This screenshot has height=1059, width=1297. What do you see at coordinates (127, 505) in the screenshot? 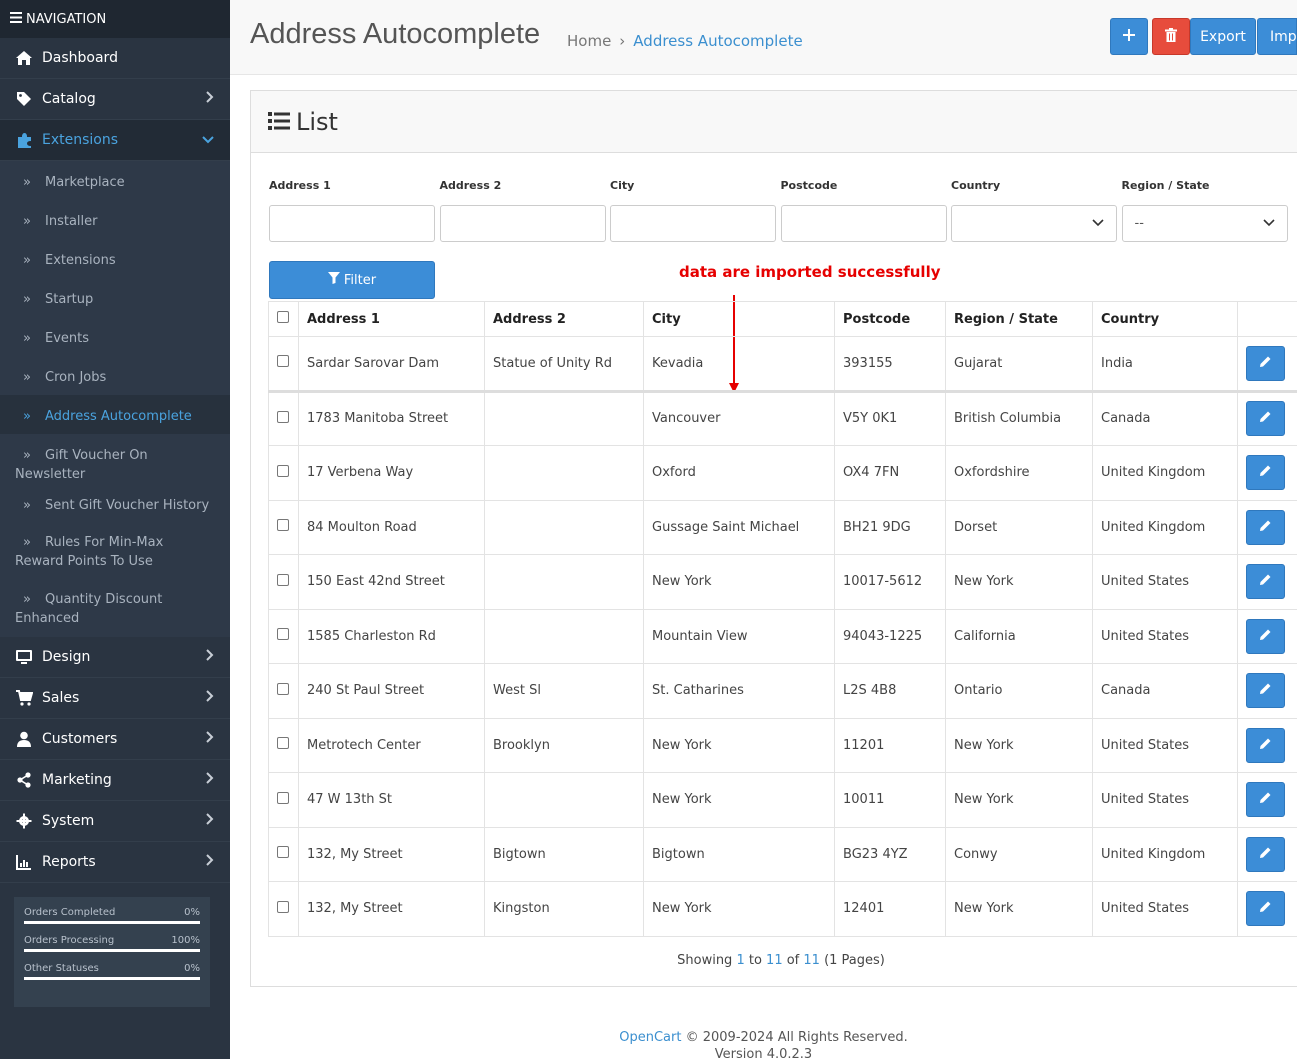
I see `sub-item-label: Sent Gift Voucher History` at bounding box center [127, 505].